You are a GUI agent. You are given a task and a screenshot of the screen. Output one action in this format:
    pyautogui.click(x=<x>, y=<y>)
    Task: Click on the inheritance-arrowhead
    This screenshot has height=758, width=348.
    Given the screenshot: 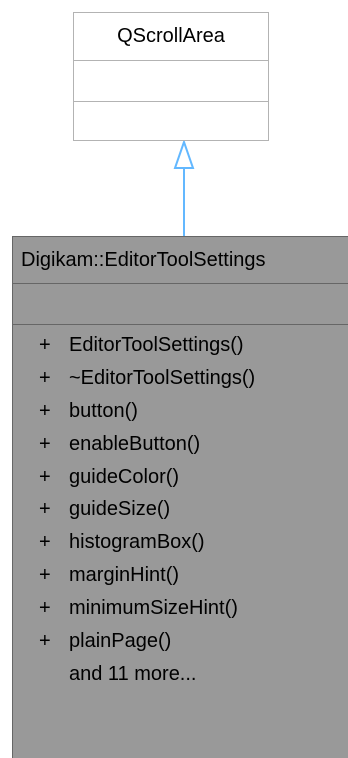 What is the action you would take?
    pyautogui.click(x=184, y=153)
    